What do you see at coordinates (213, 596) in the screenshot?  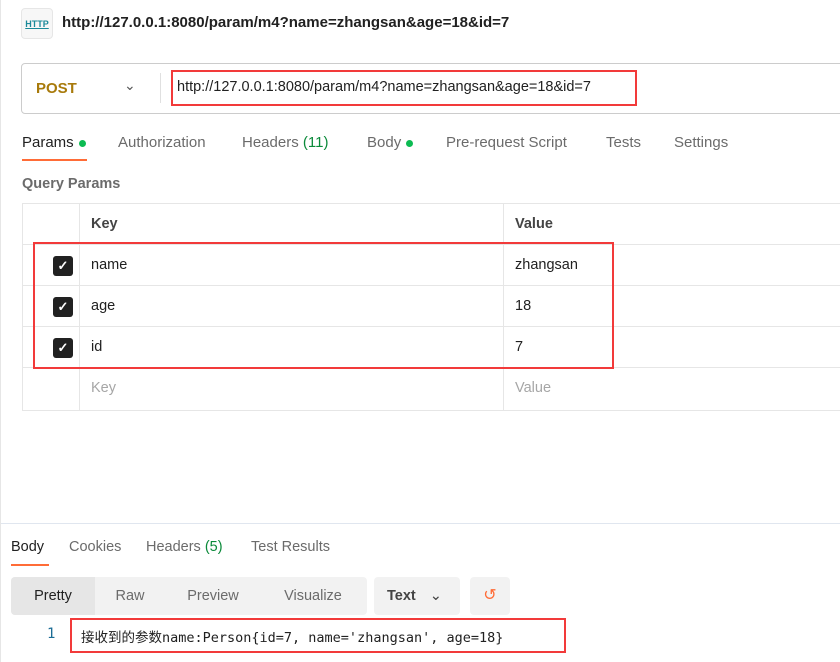 I see `view-preview: Preview` at bounding box center [213, 596].